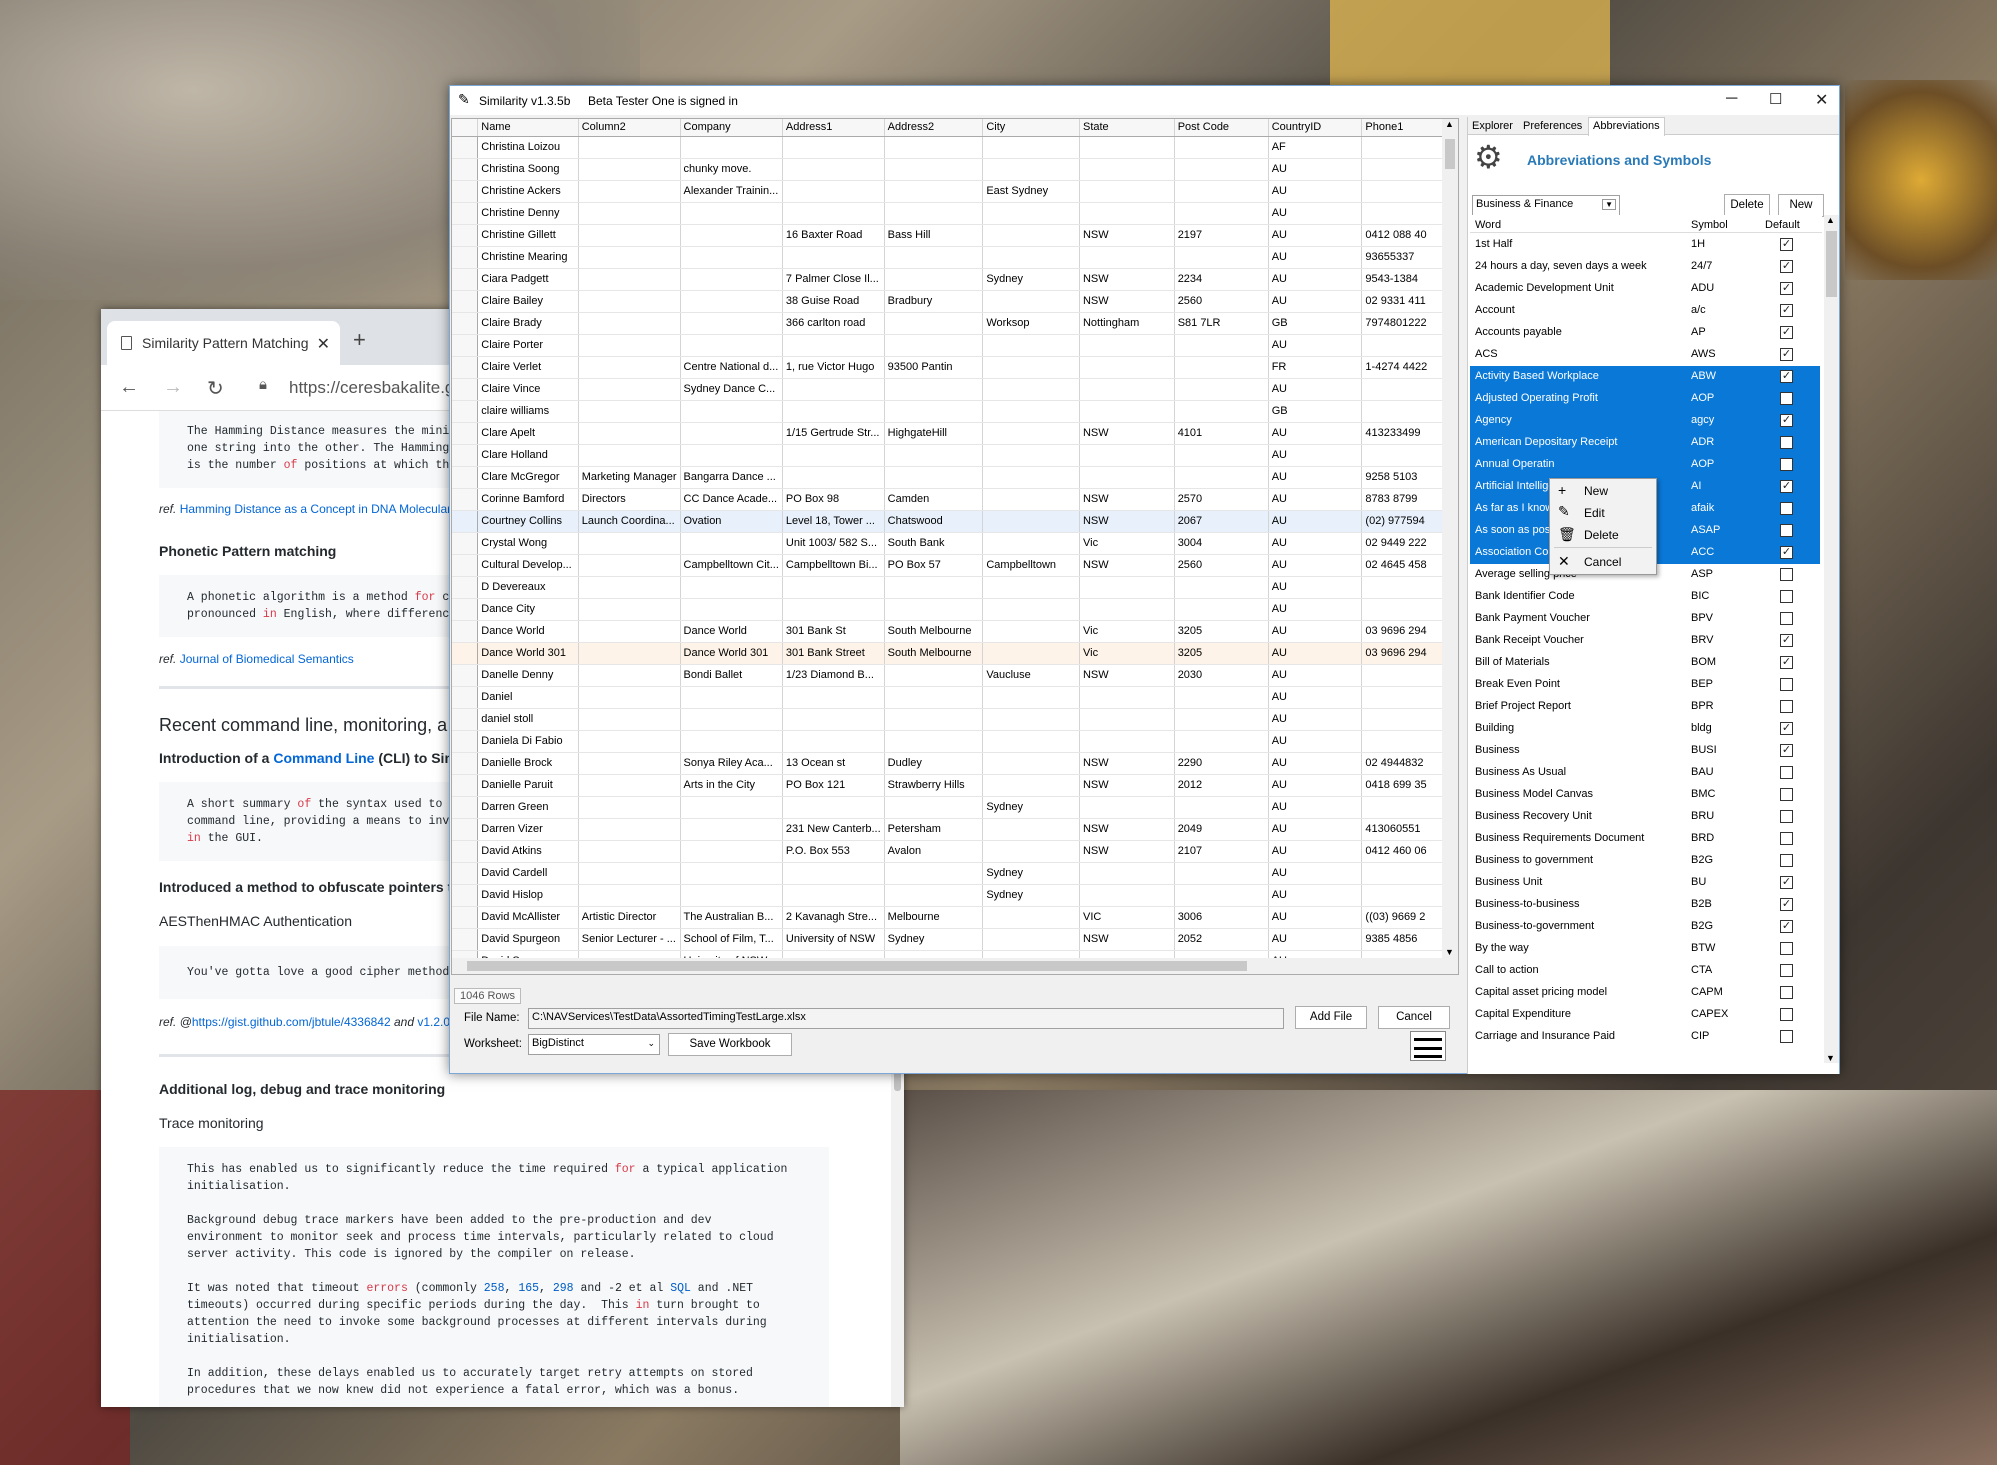  What do you see at coordinates (1602, 562) in the screenshot?
I see `menu-cancel: Cancel` at bounding box center [1602, 562].